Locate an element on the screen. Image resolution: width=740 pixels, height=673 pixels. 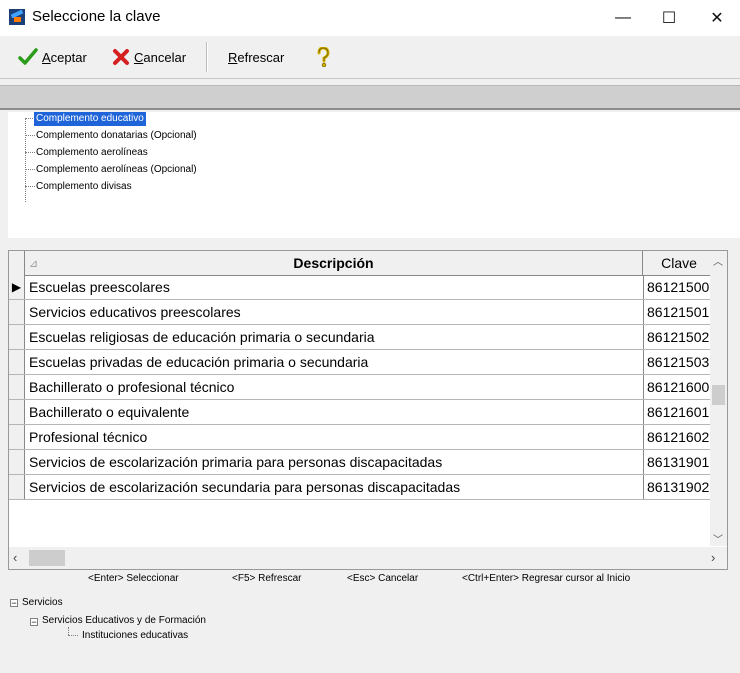
cell-description: Bachillerato o profesional técnico is located at coordinates (334, 387).